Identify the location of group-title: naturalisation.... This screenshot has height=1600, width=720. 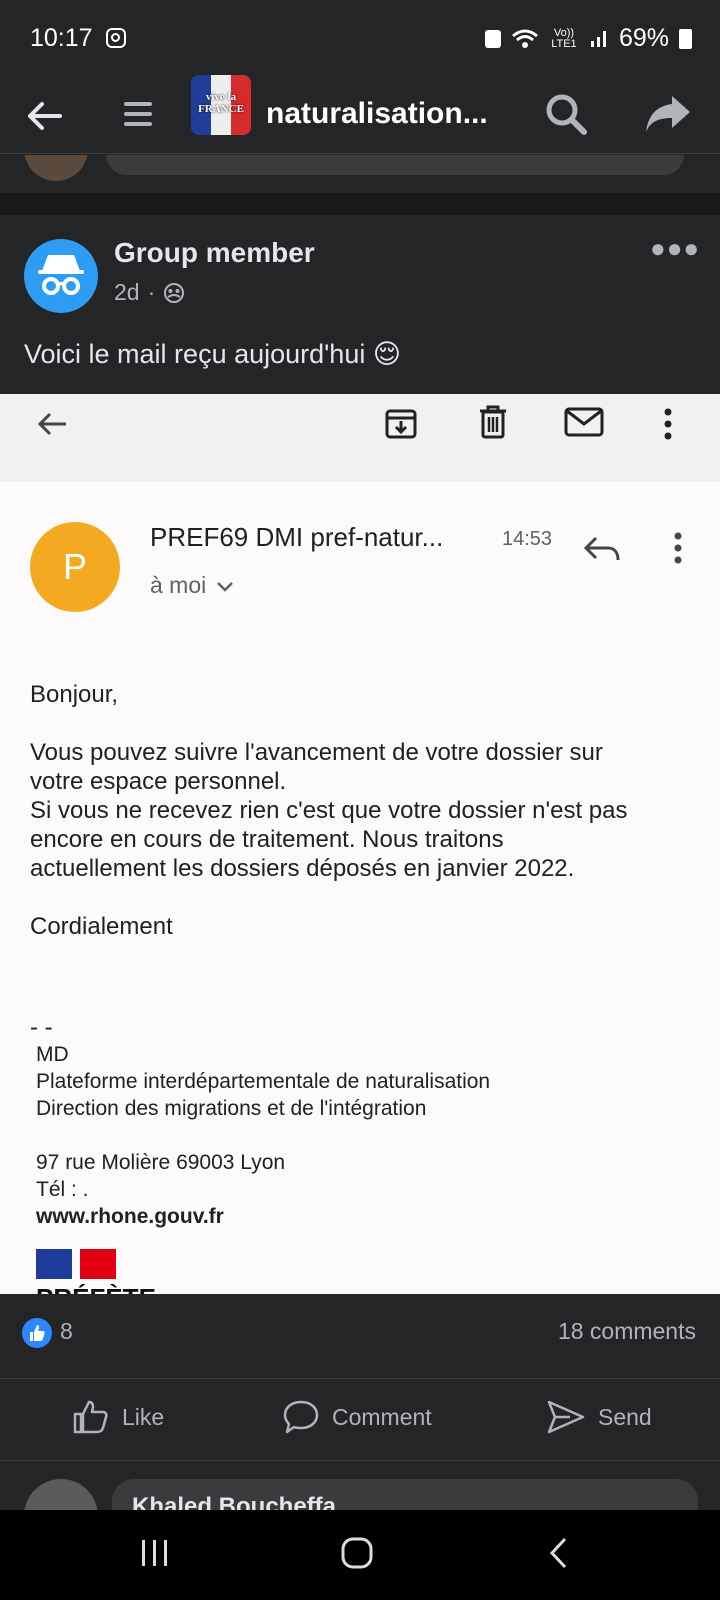
(377, 114).